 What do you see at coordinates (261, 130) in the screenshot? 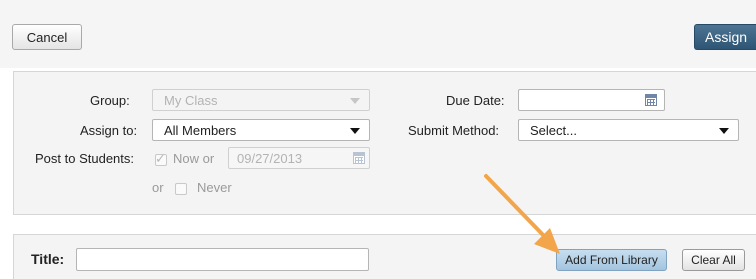
I see `assign-to-select: All Members` at bounding box center [261, 130].